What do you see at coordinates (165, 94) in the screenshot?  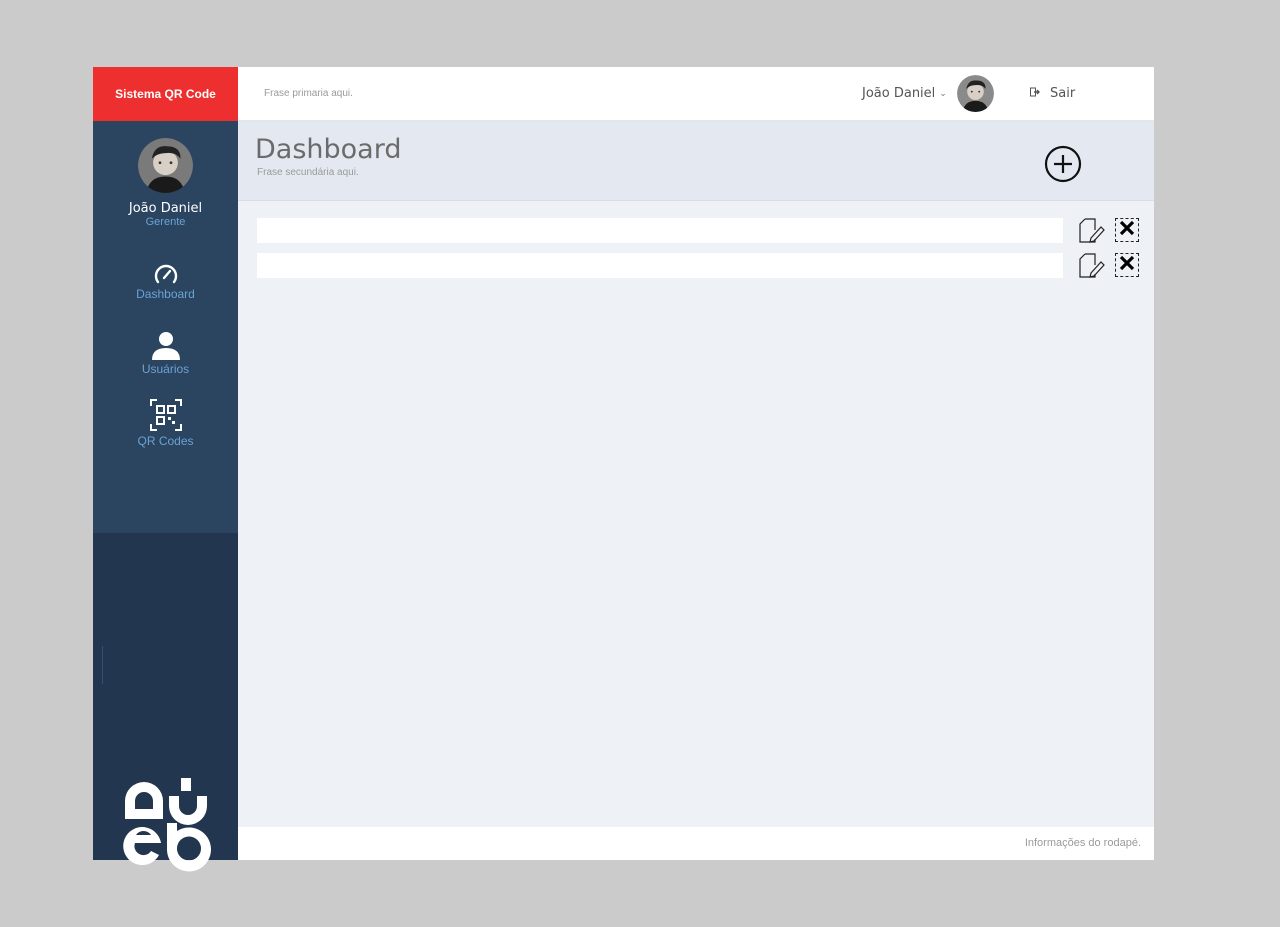 I see `brand-title: Sistema QR Code` at bounding box center [165, 94].